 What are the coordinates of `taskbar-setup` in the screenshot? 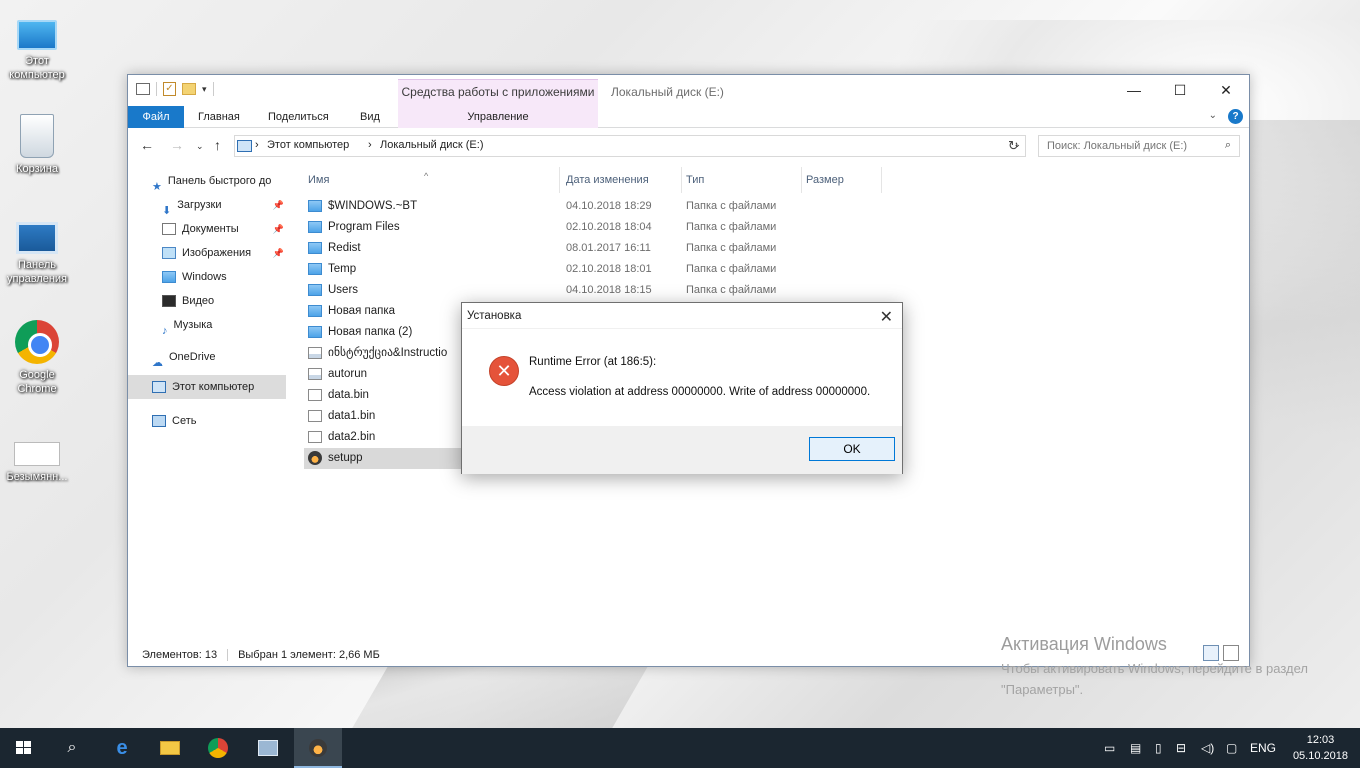 It's located at (318, 748).